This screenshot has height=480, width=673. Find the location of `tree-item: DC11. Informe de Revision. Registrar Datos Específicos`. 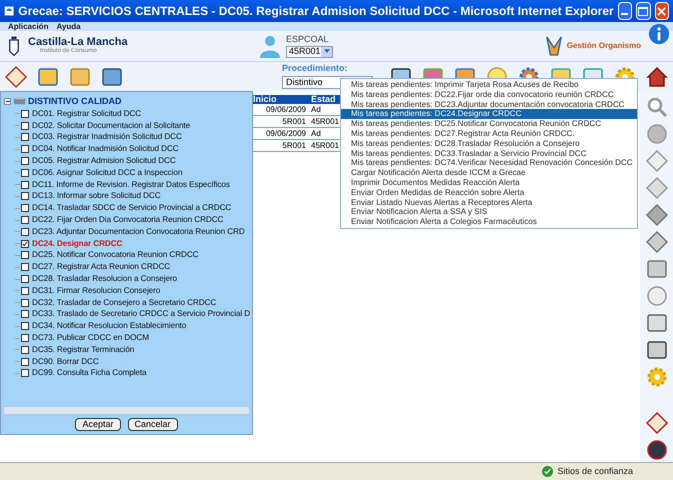

tree-item: DC11. Informe de Revision. Registrar Datos Específicos is located at coordinates (131, 184).